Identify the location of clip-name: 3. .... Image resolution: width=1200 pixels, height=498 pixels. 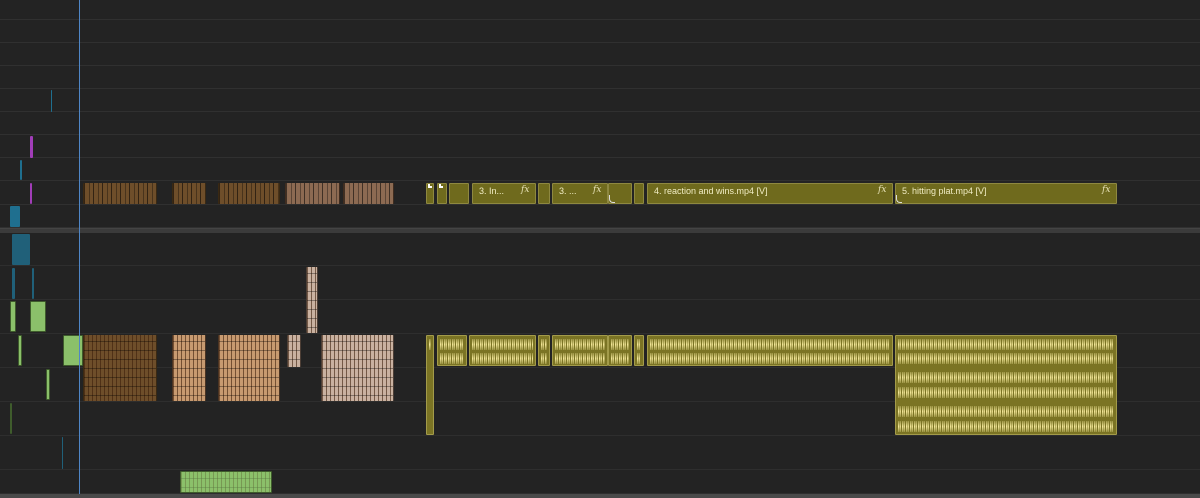
(568, 191).